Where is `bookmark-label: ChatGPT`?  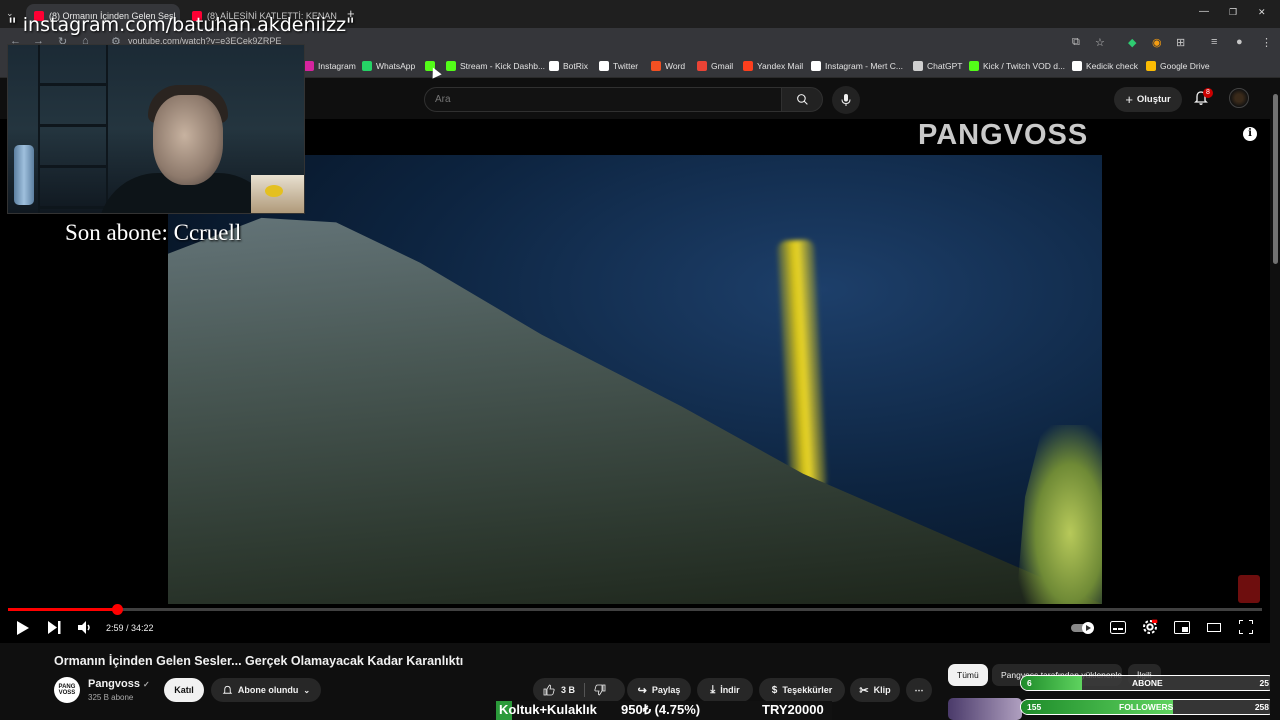
bookmark-label: ChatGPT is located at coordinates (945, 66).